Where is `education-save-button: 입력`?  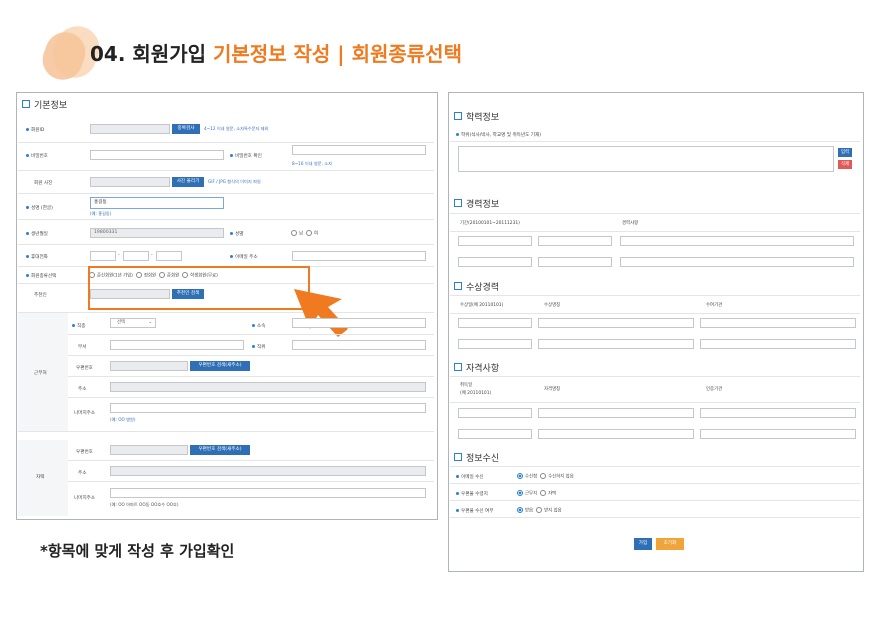
education-save-button: 입력 is located at coordinates (845, 152).